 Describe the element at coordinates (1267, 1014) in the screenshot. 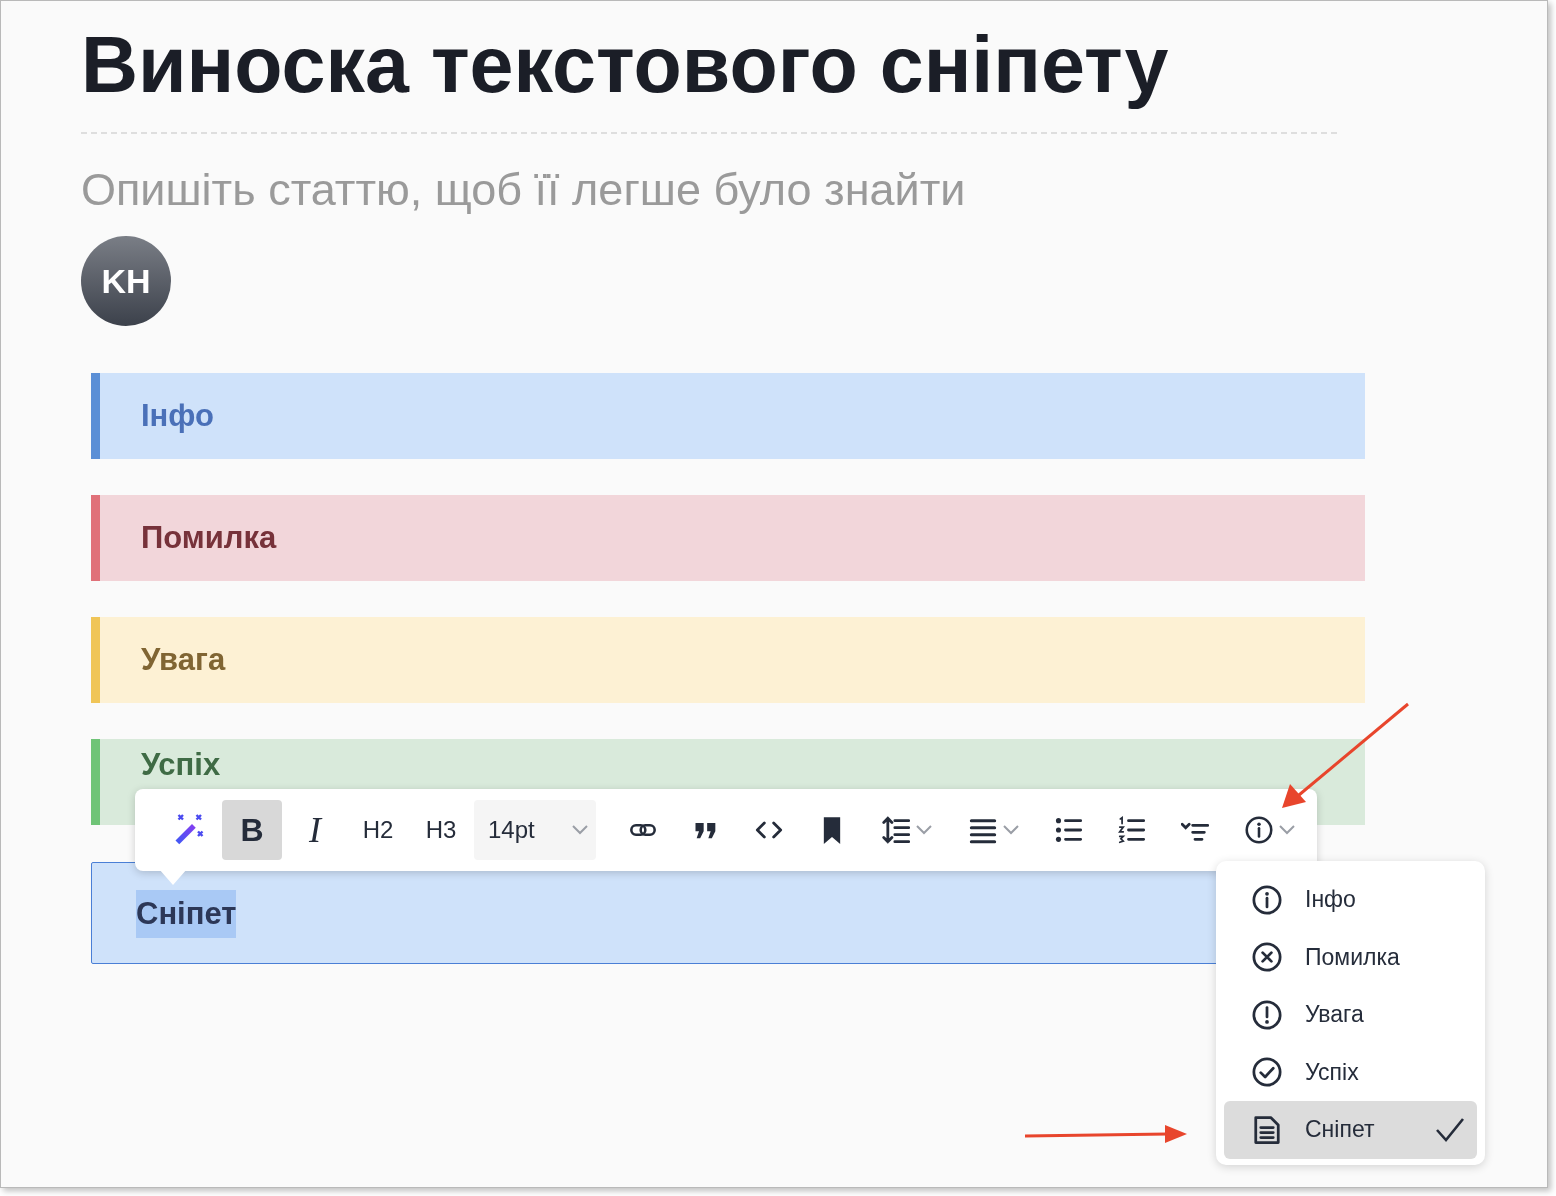

I see `warning-icon` at that location.